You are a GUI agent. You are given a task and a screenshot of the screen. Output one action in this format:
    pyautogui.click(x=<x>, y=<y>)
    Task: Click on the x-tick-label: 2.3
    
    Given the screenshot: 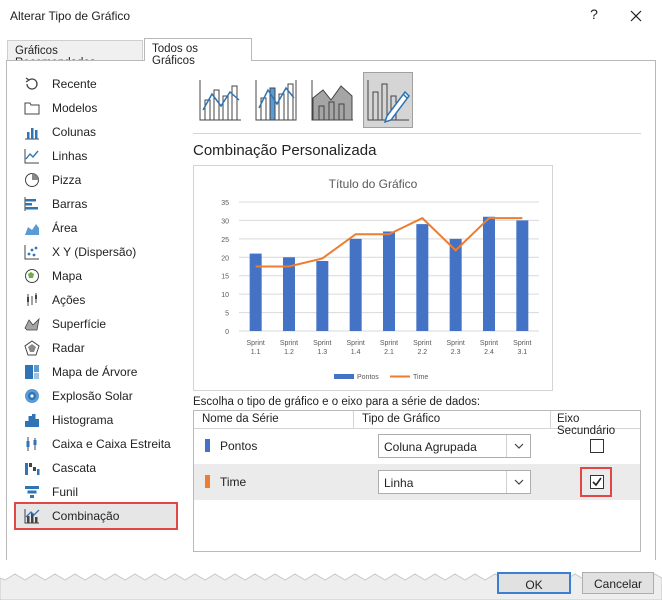 What is the action you would take?
    pyautogui.click(x=456, y=352)
    